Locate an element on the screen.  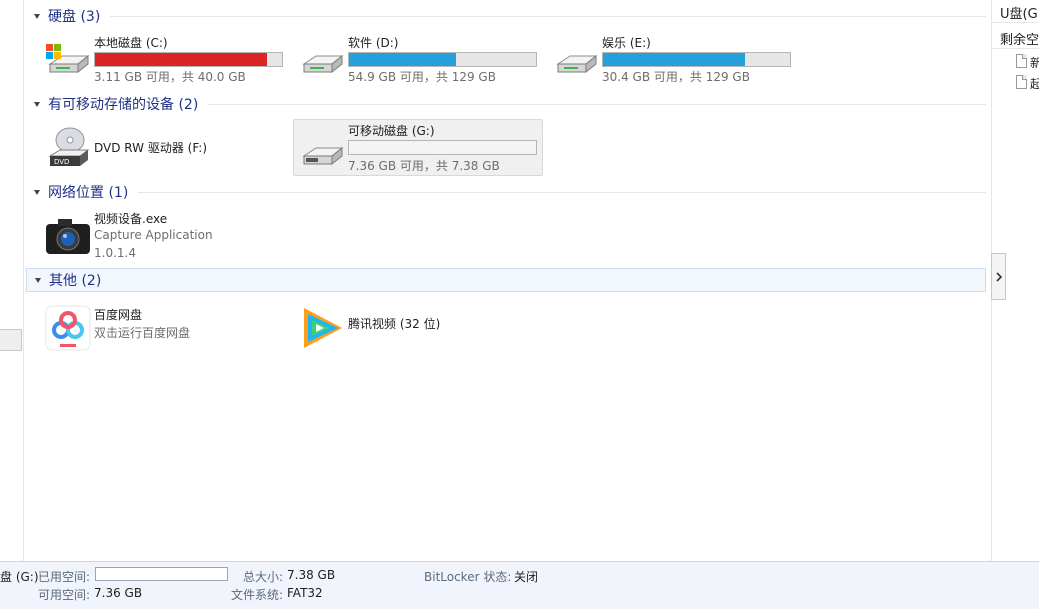
drive-item-c: 本地磁盘 (C:) 3.11 GB 可用，共 40.0 GB is located at coordinates (165, 56).